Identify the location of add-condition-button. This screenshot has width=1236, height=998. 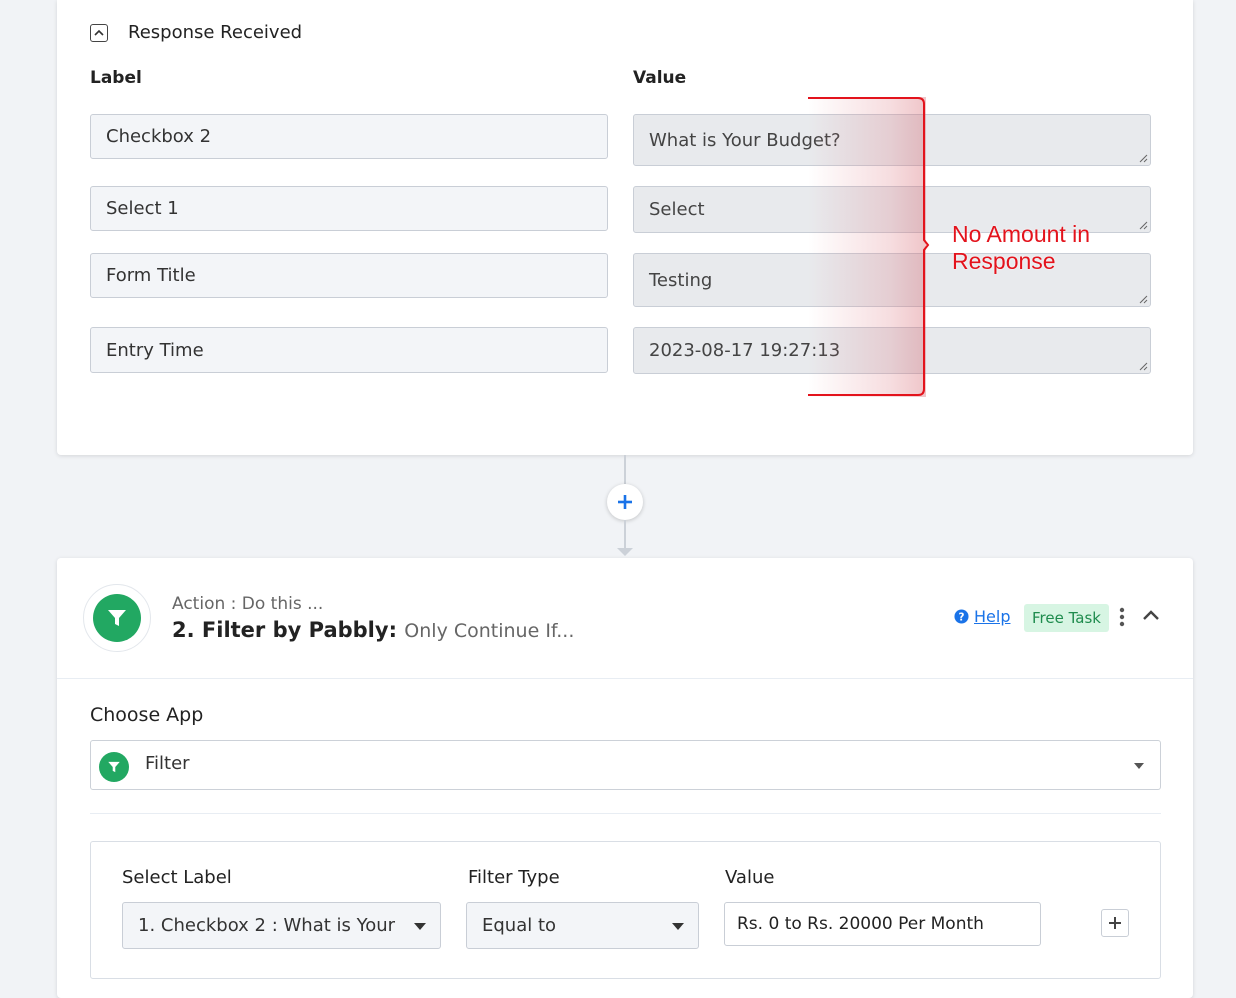
(1115, 923).